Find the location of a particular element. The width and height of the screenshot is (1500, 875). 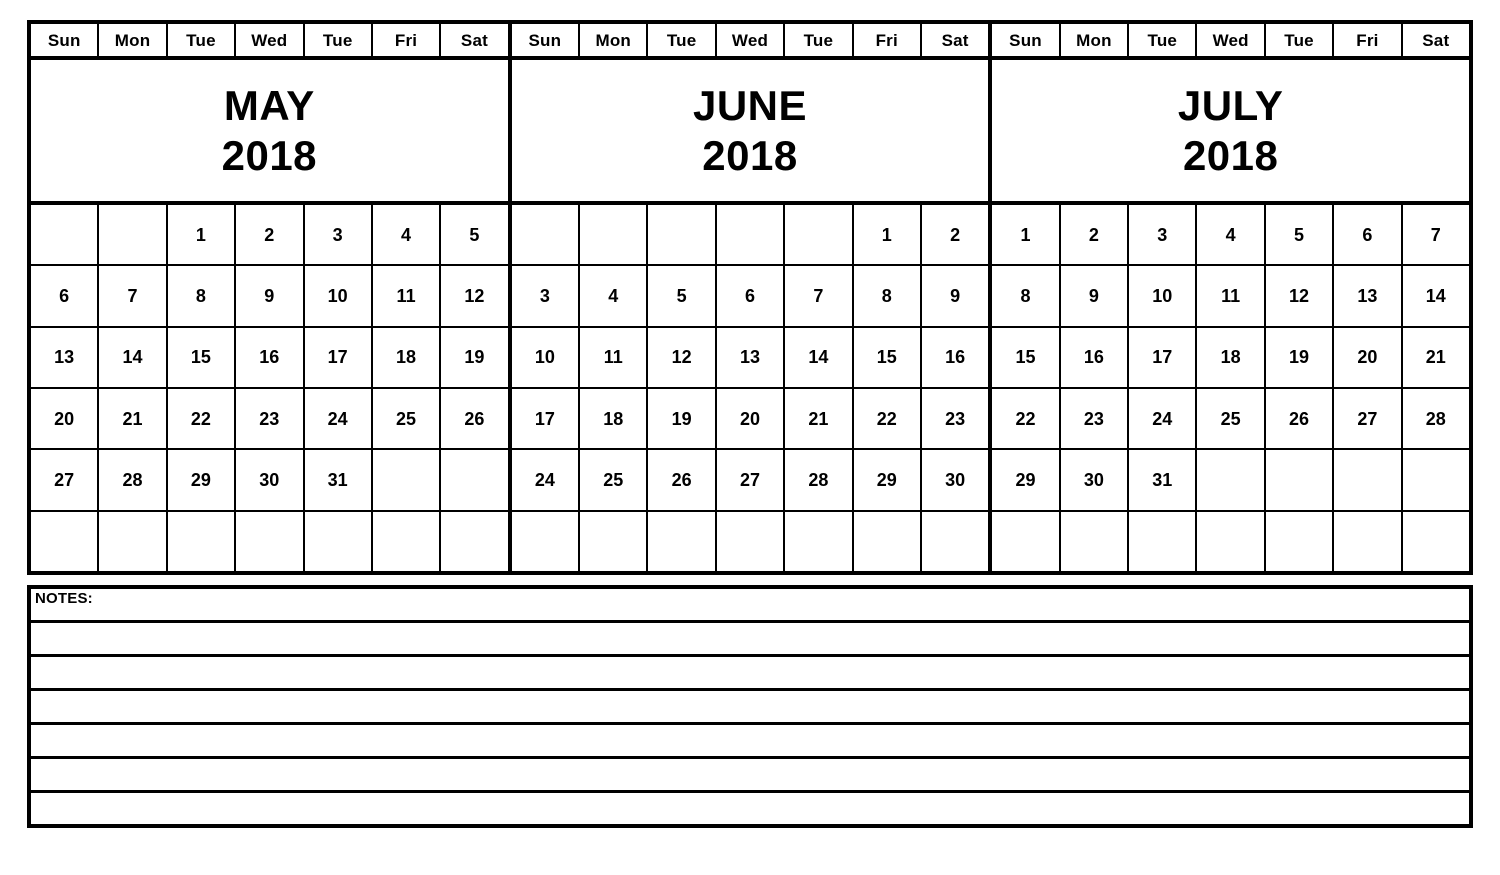

day-cell: 4 is located at coordinates (407, 235).